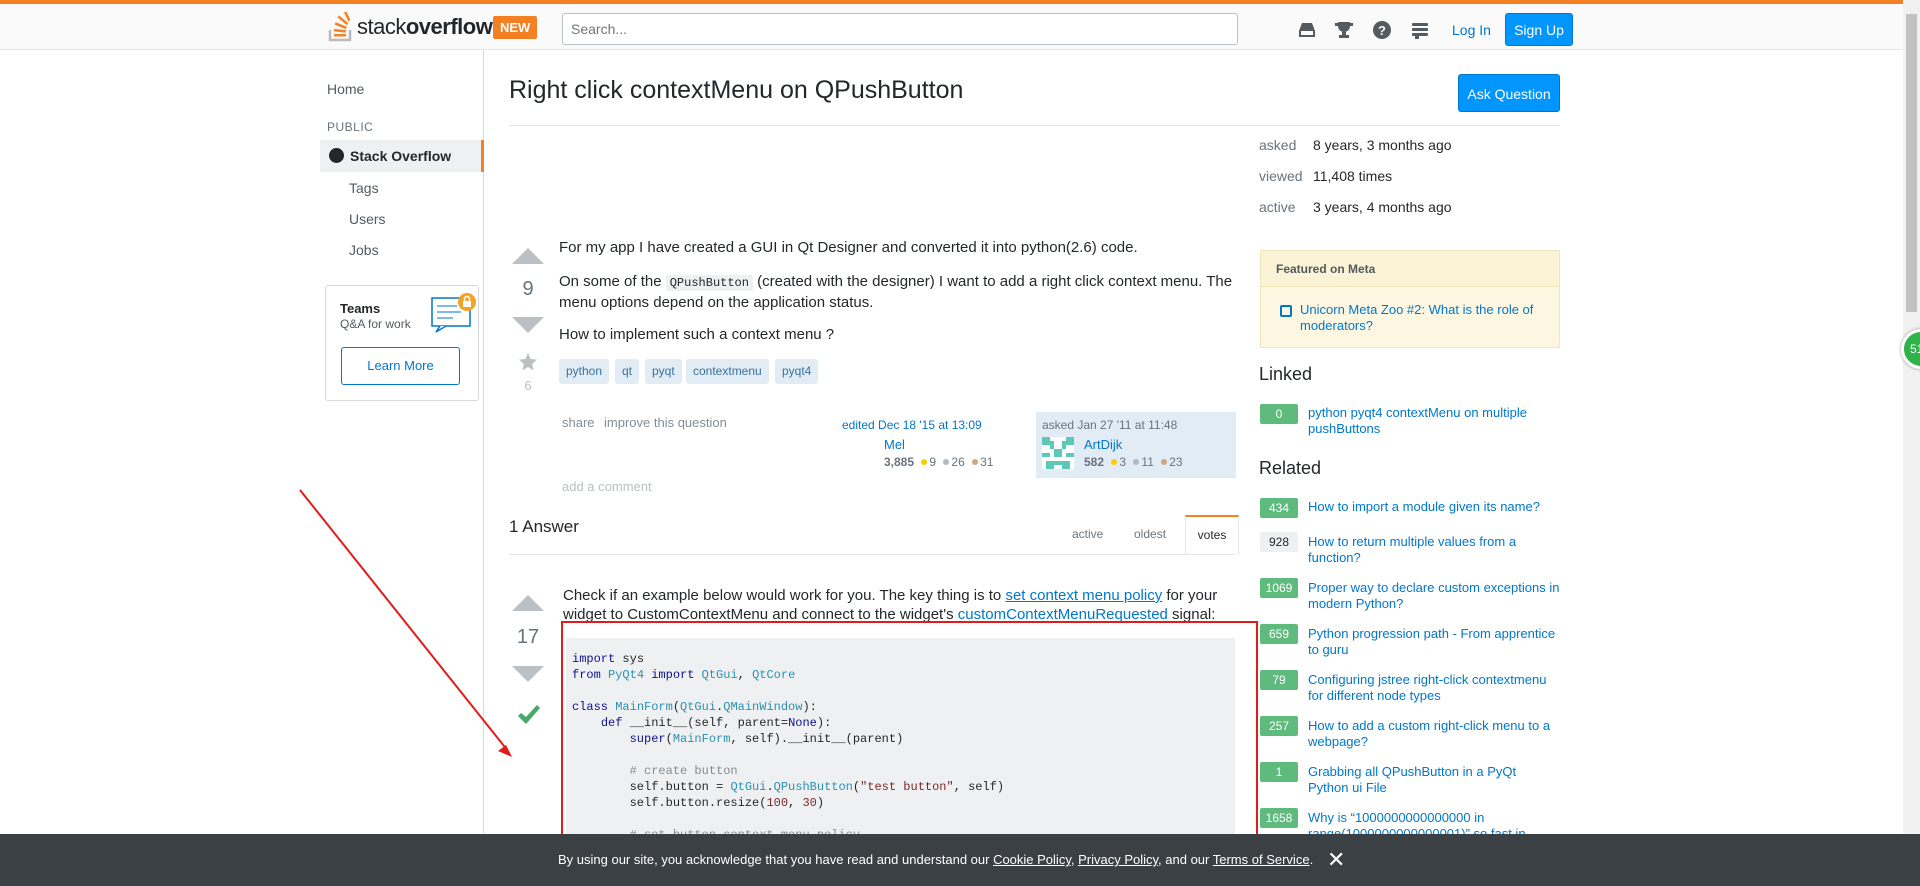 This screenshot has width=1920, height=886. Describe the element at coordinates (340, 27) in the screenshot. I see `stackoverflow-logo-icon` at that location.